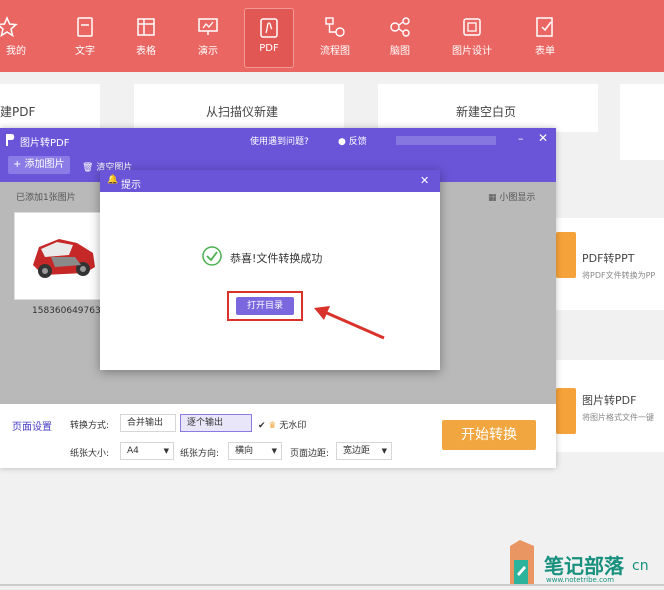 The height and width of the screenshot is (590, 664). Describe the element at coordinates (521, 138) in the screenshot. I see `minimize-icon: –` at that location.